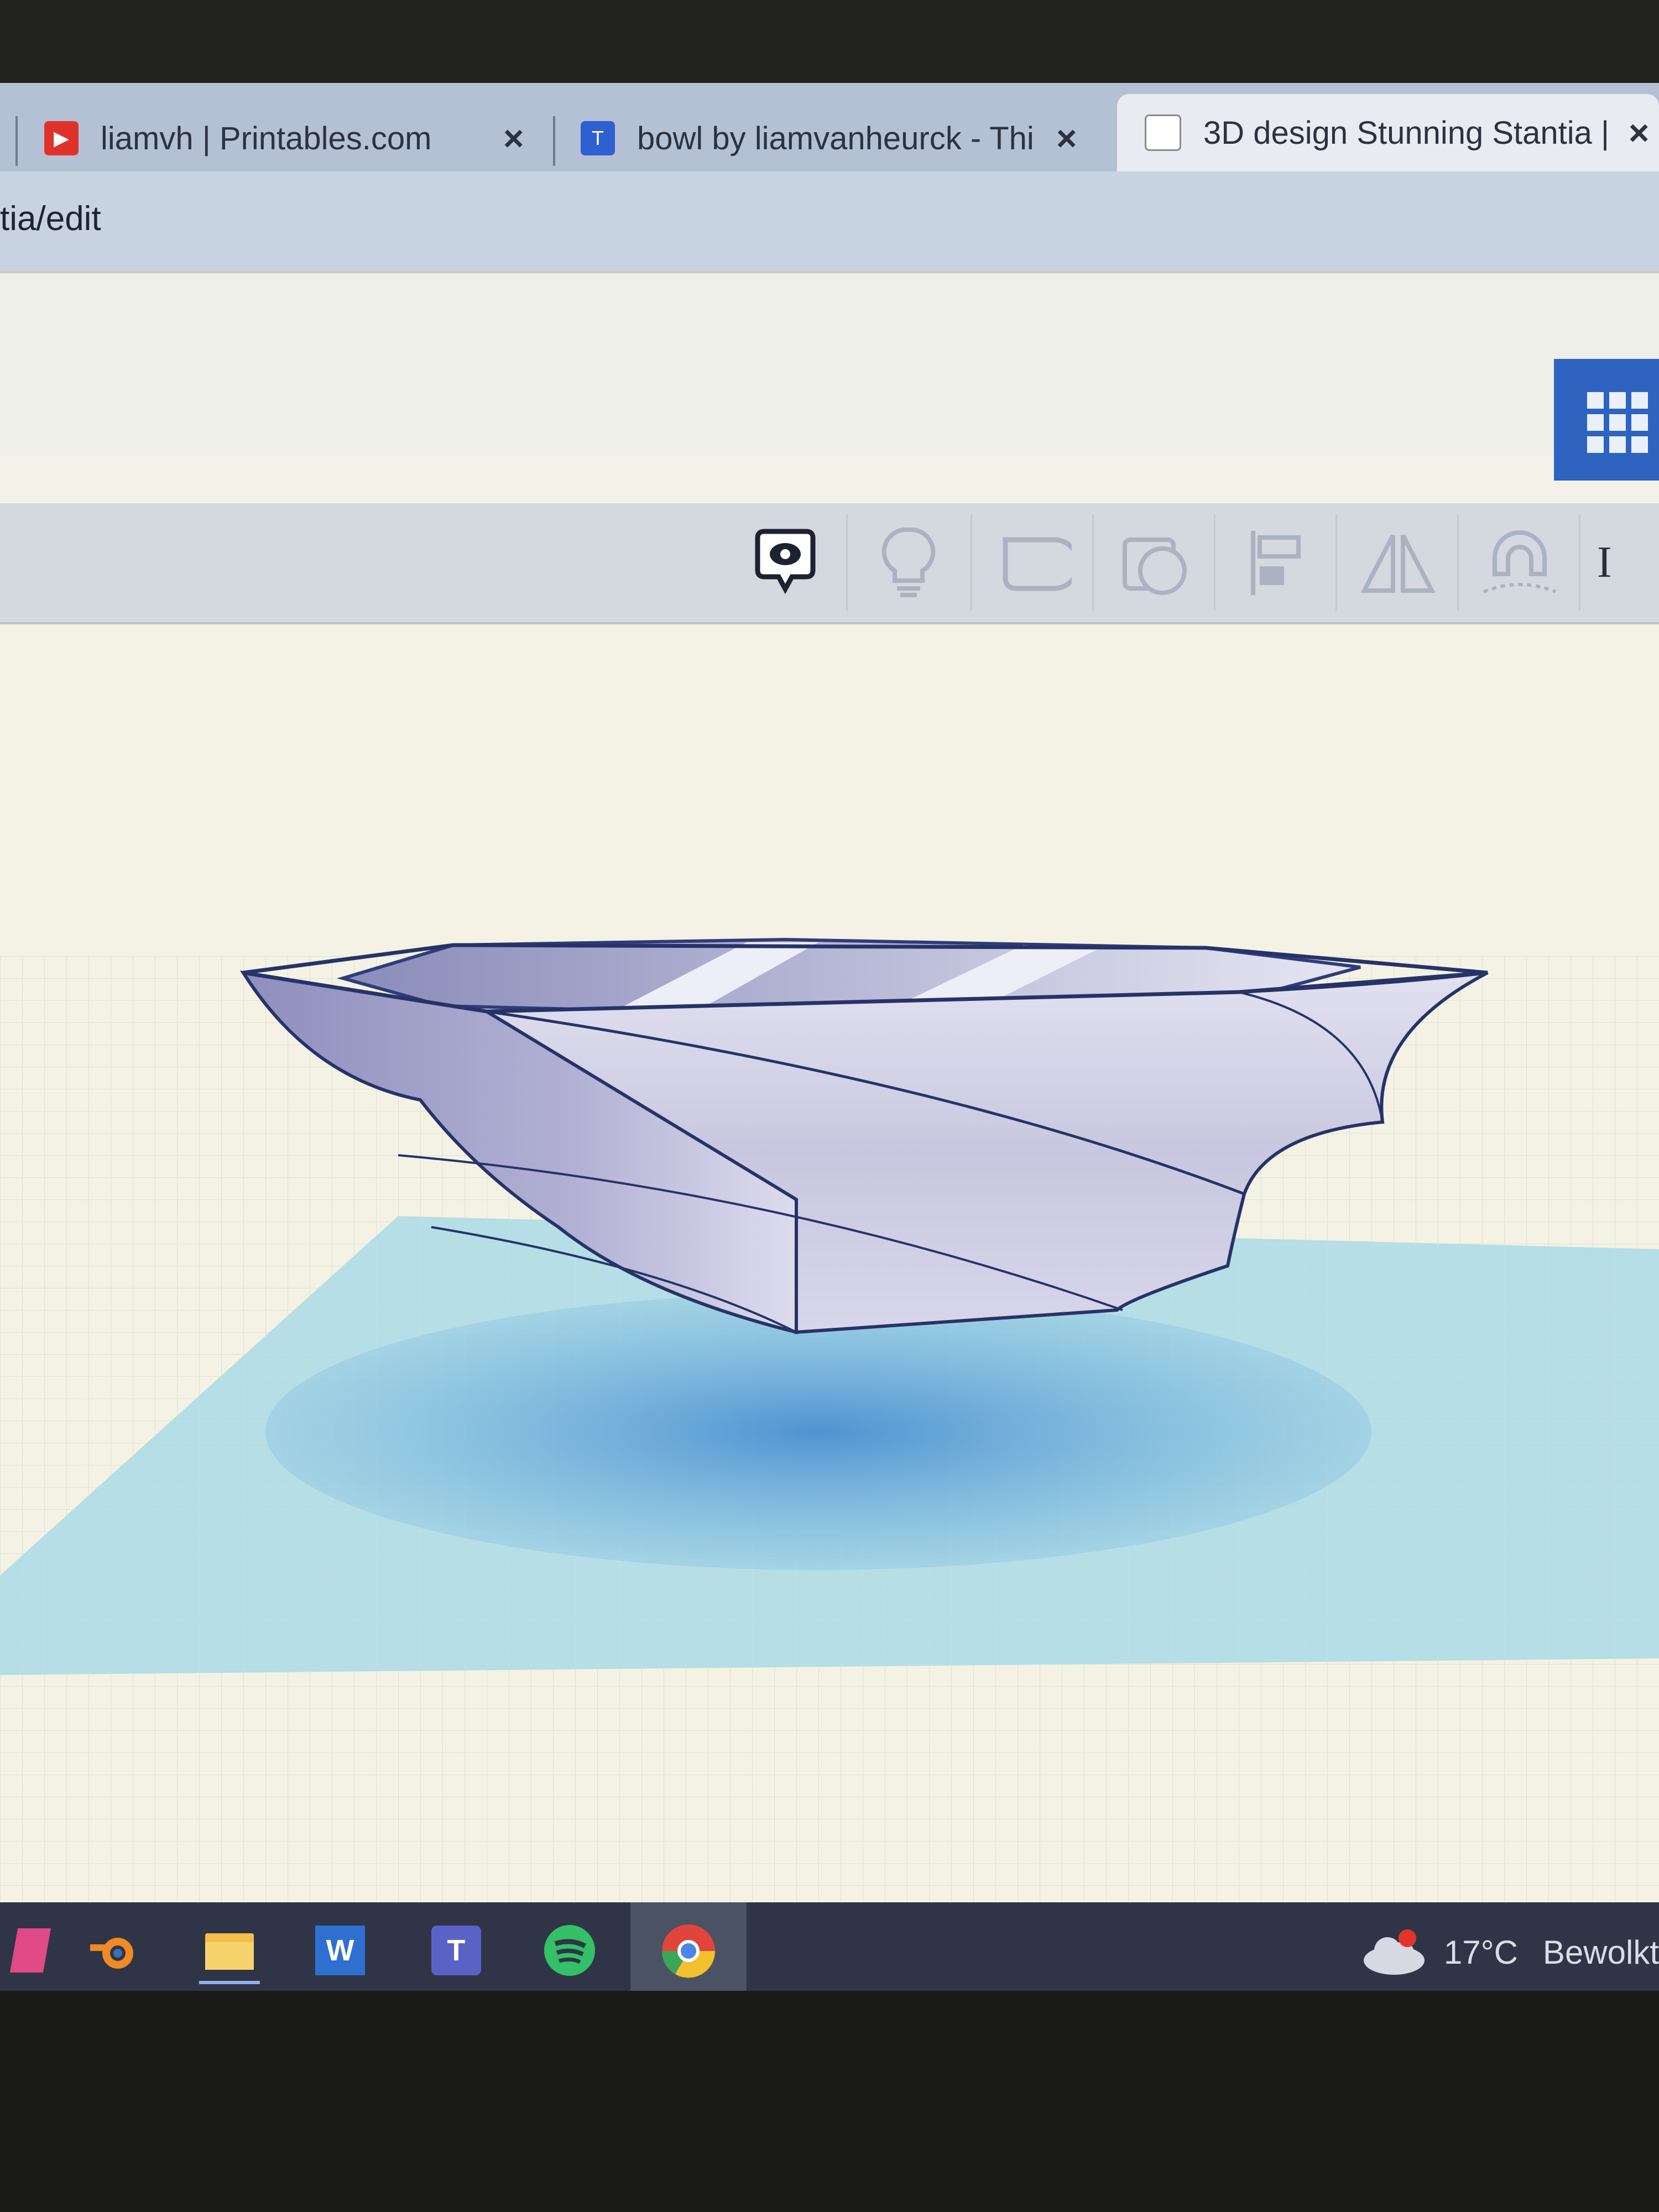 Image resolution: width=1659 pixels, height=2212 pixels. What do you see at coordinates (1037, 564) in the screenshot?
I see `shape-icon` at bounding box center [1037, 564].